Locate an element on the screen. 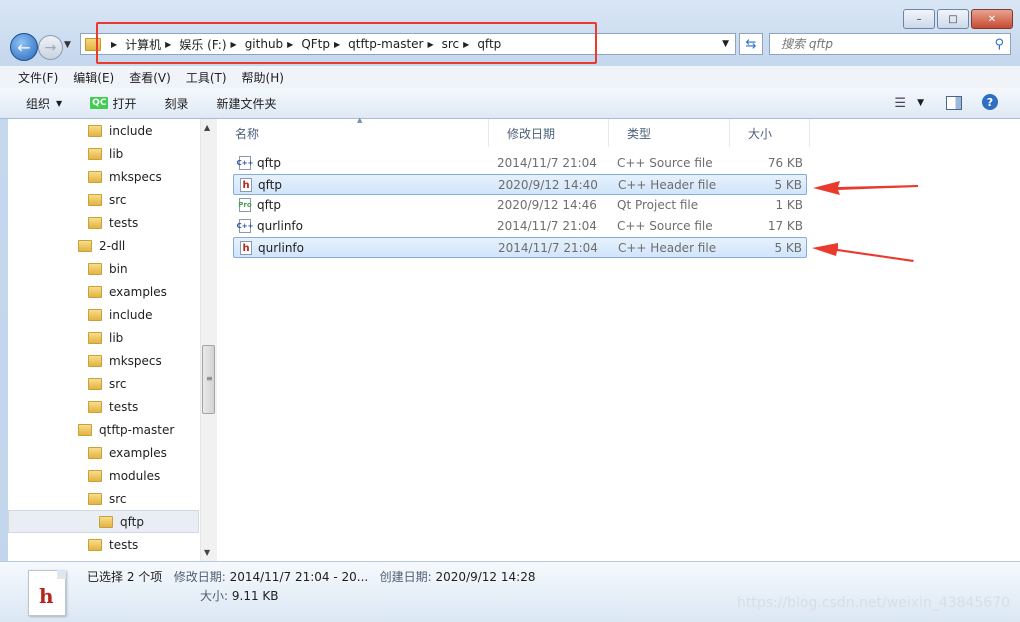 The width and height of the screenshot is (1020, 622). search-input is located at coordinates (881, 44).